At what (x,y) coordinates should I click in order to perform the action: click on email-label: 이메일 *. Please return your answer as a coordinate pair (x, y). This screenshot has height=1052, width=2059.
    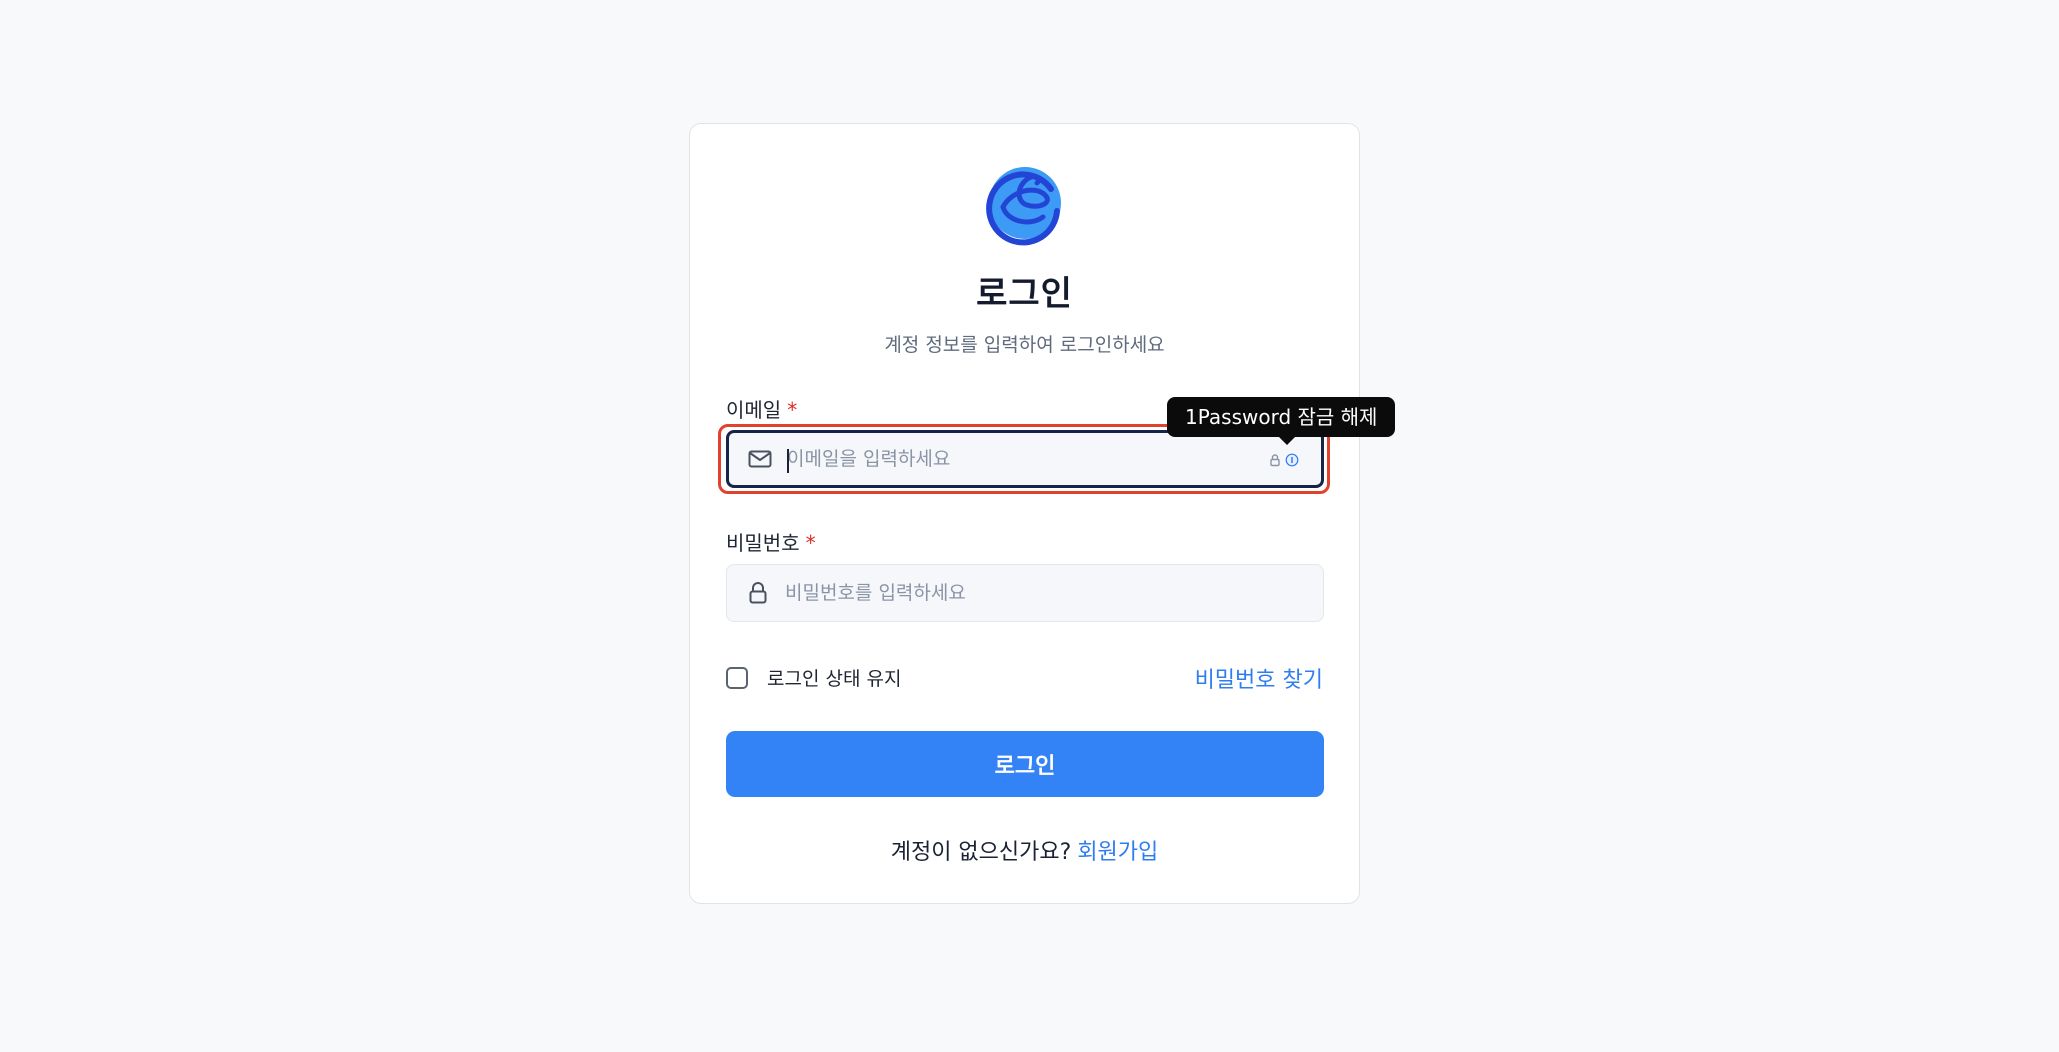
    Looking at the image, I should click on (761, 408).